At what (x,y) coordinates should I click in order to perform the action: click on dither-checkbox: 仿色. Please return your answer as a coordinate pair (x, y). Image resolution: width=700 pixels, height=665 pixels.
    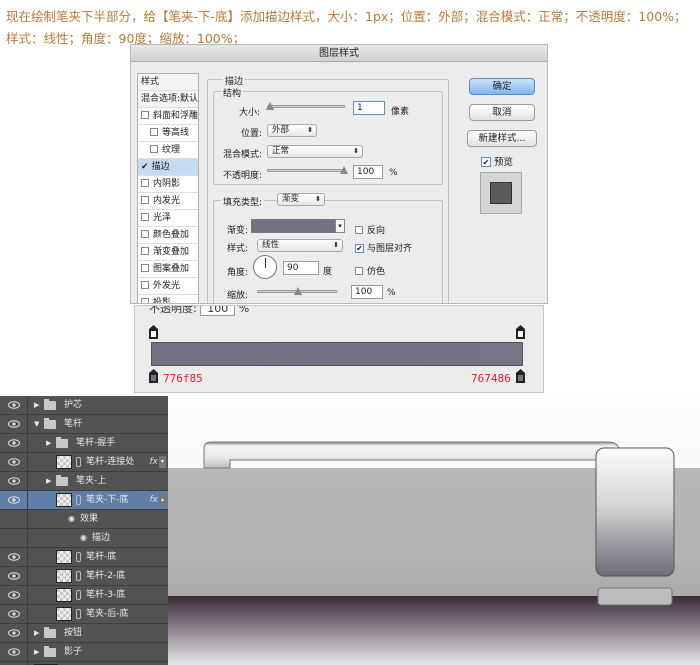
    Looking at the image, I should click on (370, 270).